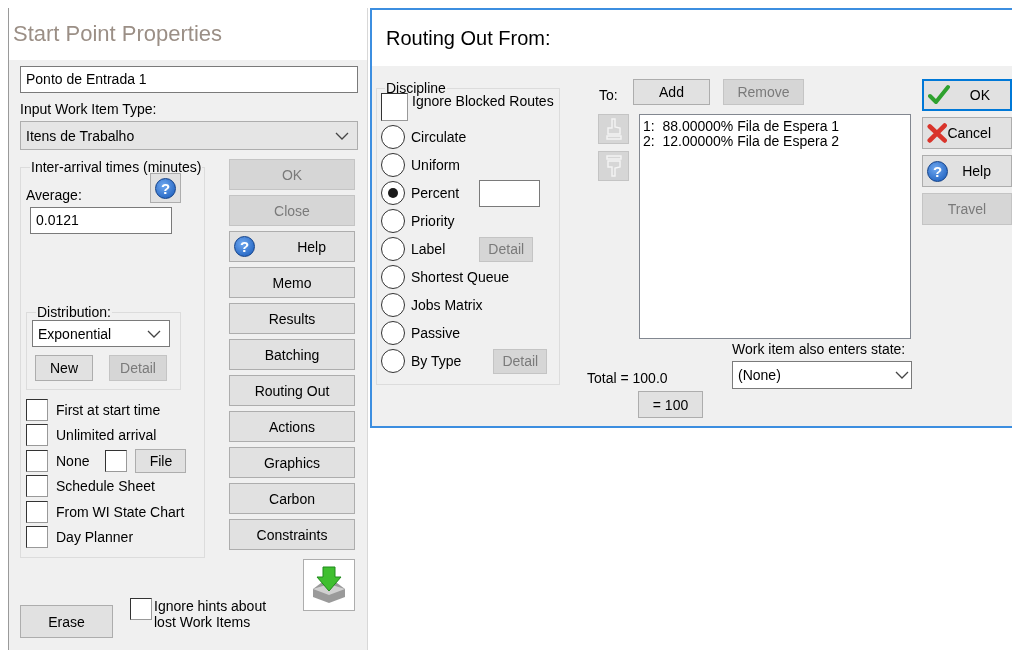  What do you see at coordinates (628, 378) in the screenshot?
I see `total-label: Total = 100.0` at bounding box center [628, 378].